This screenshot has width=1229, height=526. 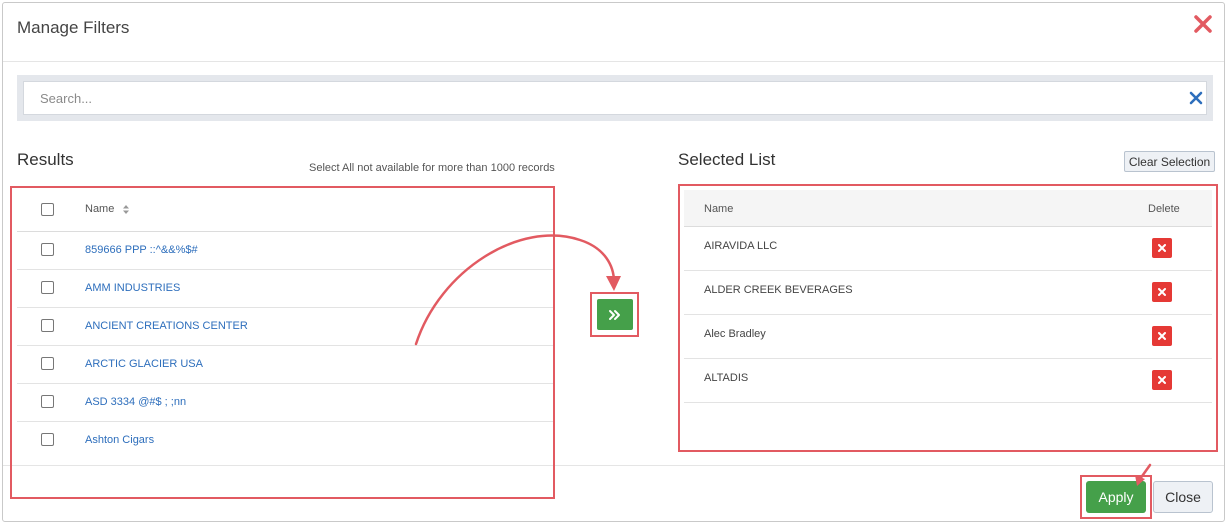 I want to click on result-link: AMM INDUSTRIES, so click(x=132, y=288).